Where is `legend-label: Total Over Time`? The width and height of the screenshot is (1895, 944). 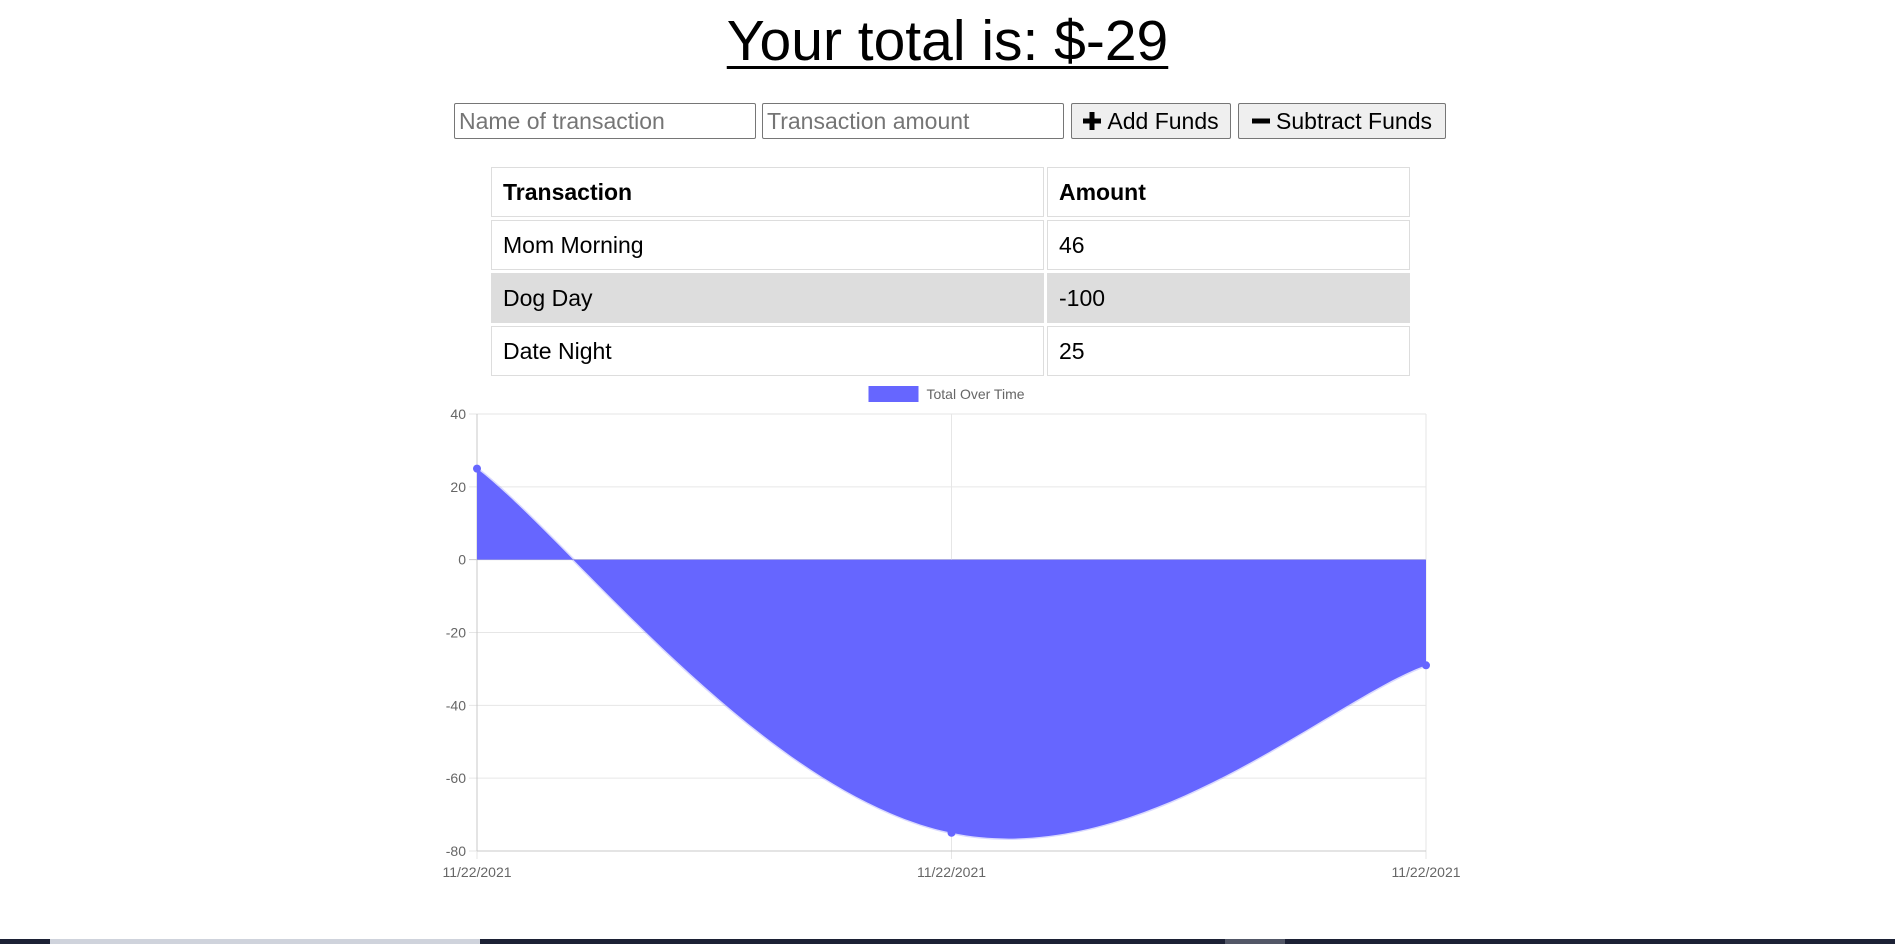 legend-label: Total Over Time is located at coordinates (976, 394).